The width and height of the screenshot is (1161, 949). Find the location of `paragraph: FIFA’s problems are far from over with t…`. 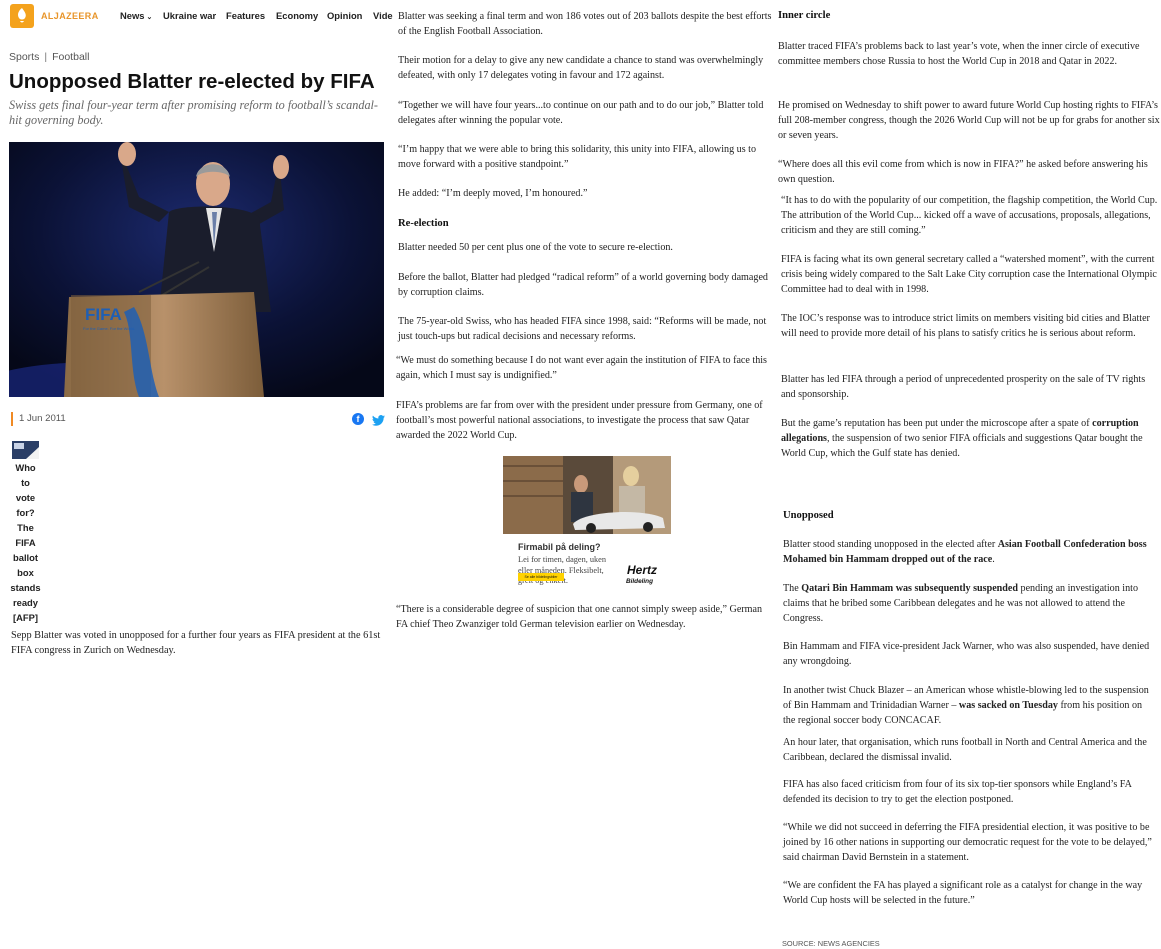

paragraph: FIFA’s problems are far from over with t… is located at coordinates (579, 420).